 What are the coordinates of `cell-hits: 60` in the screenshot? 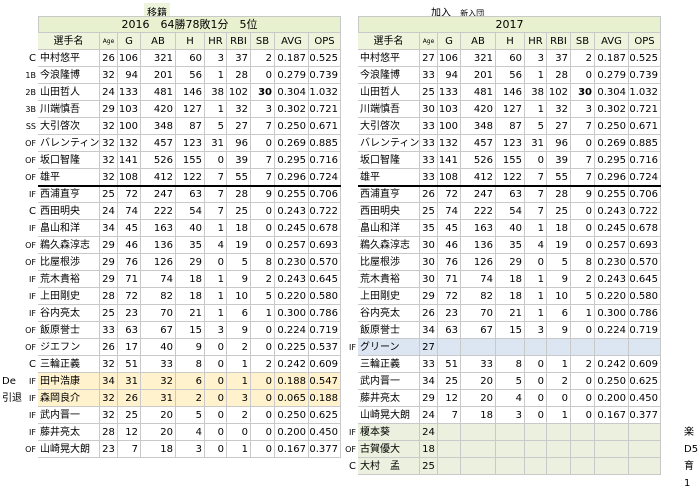 It's located at (510, 58).